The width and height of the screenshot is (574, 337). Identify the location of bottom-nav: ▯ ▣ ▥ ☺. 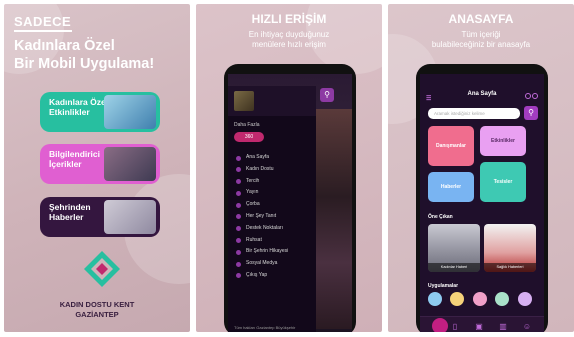
(482, 324).